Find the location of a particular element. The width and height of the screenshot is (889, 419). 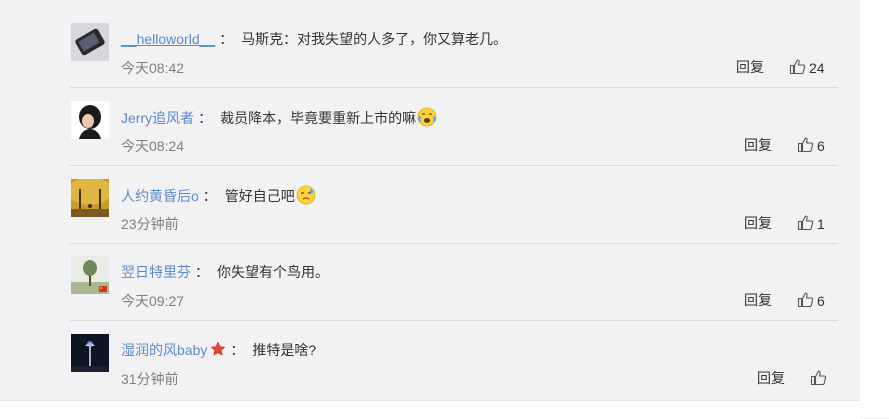

tree-landscape-avatar-icon is located at coordinates (90, 275).